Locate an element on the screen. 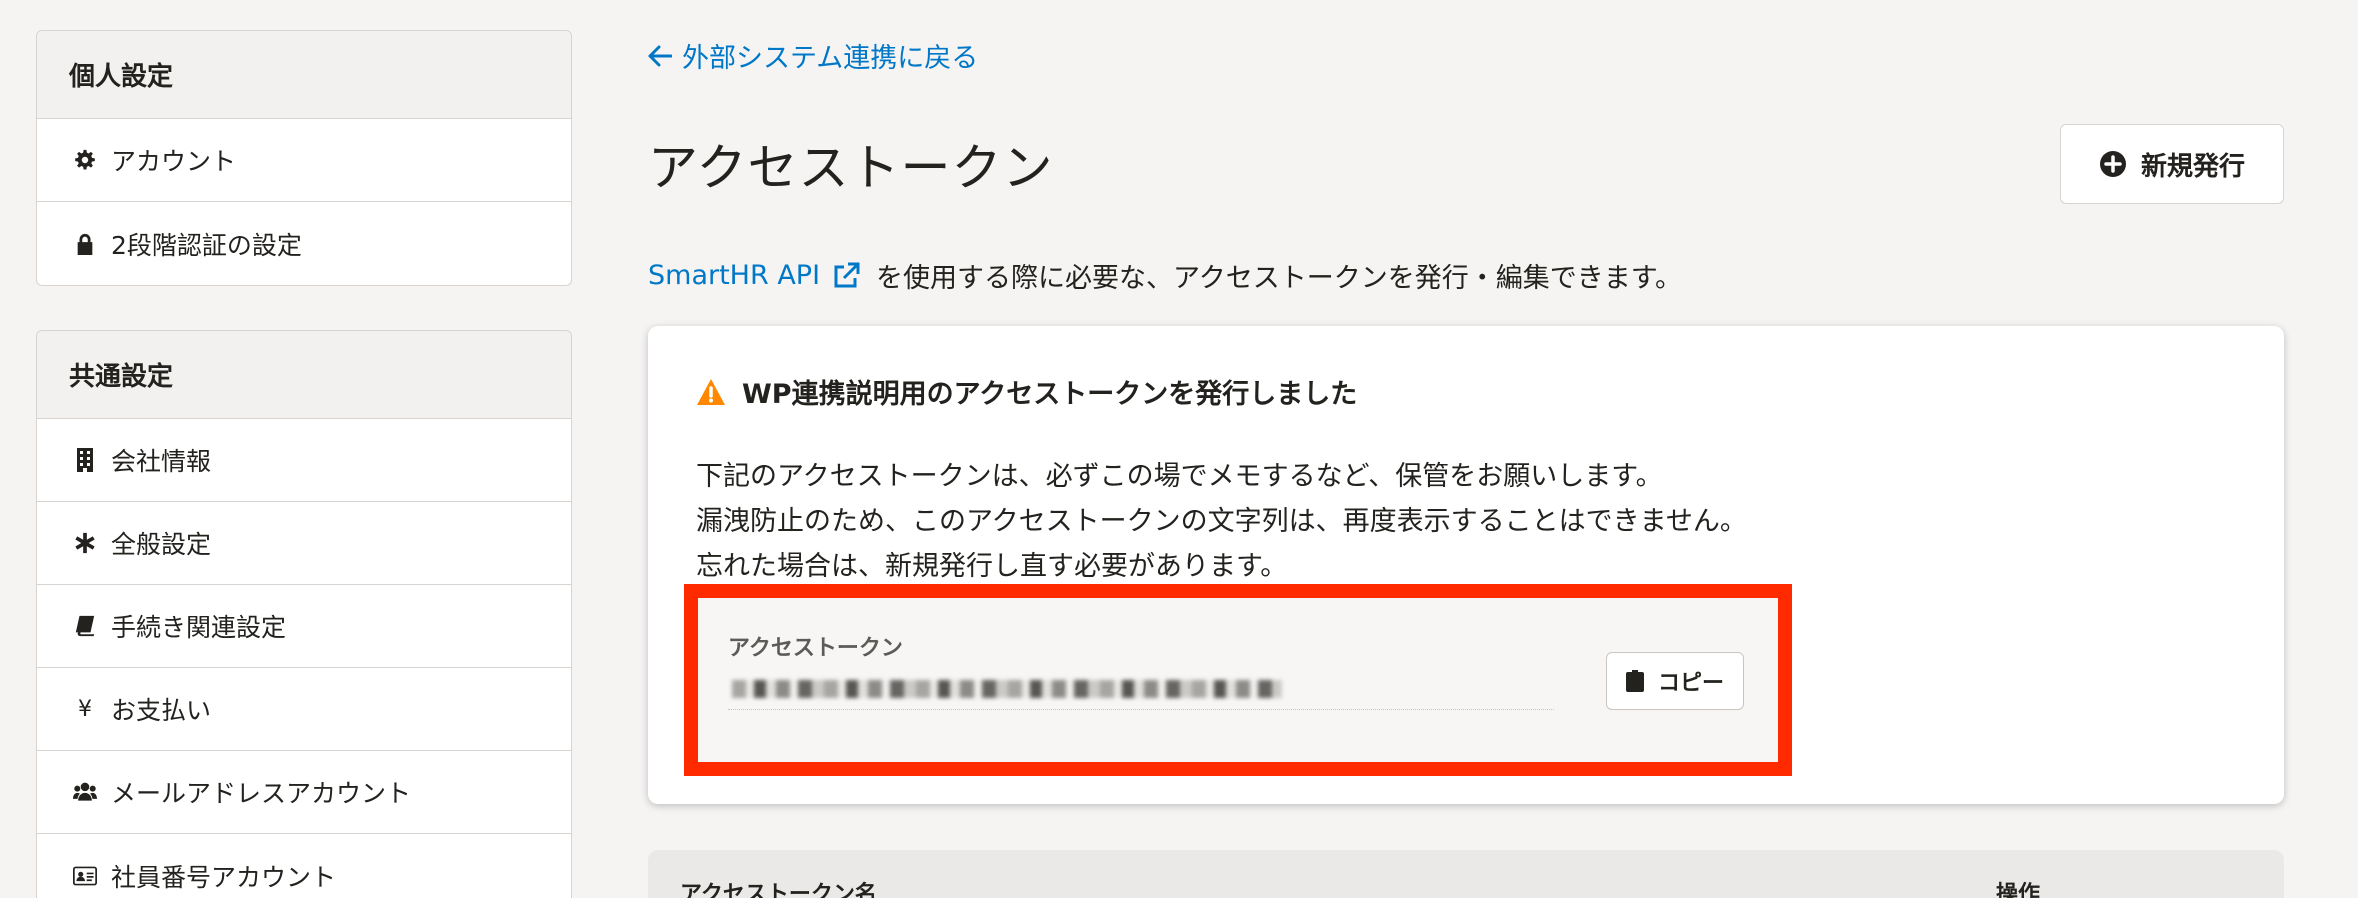 The height and width of the screenshot is (898, 2358). intro-description: を使用する際に必要な、アクセストークンを発行・編集できます。 is located at coordinates (1279, 278).